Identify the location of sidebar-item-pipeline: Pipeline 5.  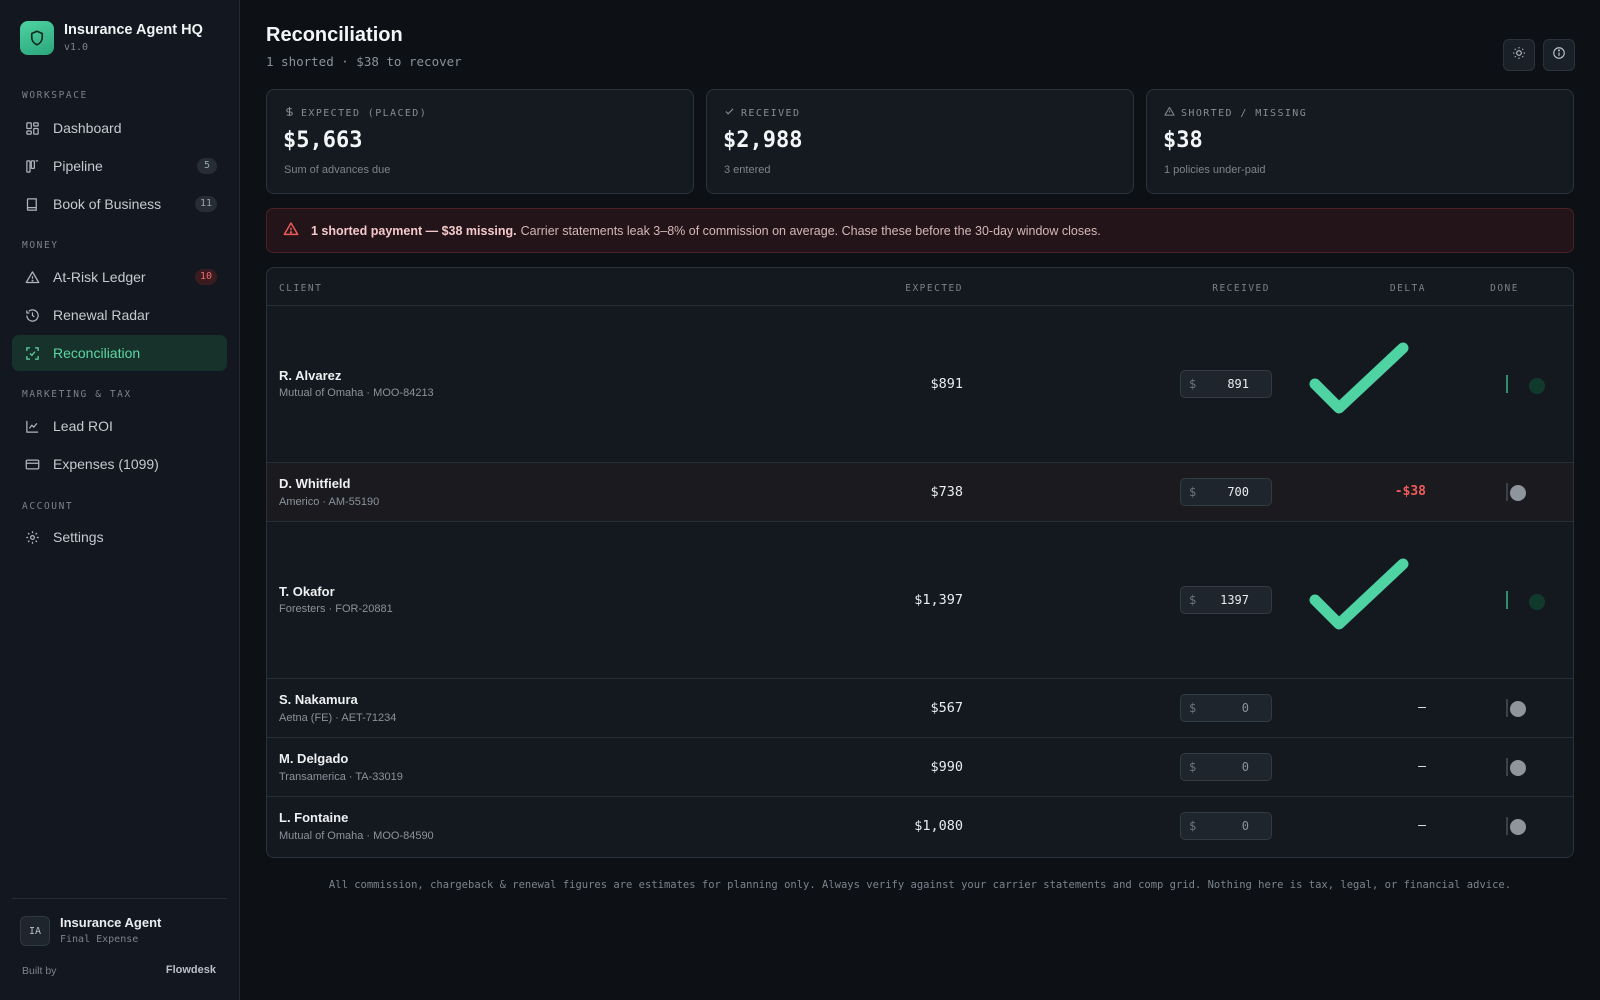
(119, 166).